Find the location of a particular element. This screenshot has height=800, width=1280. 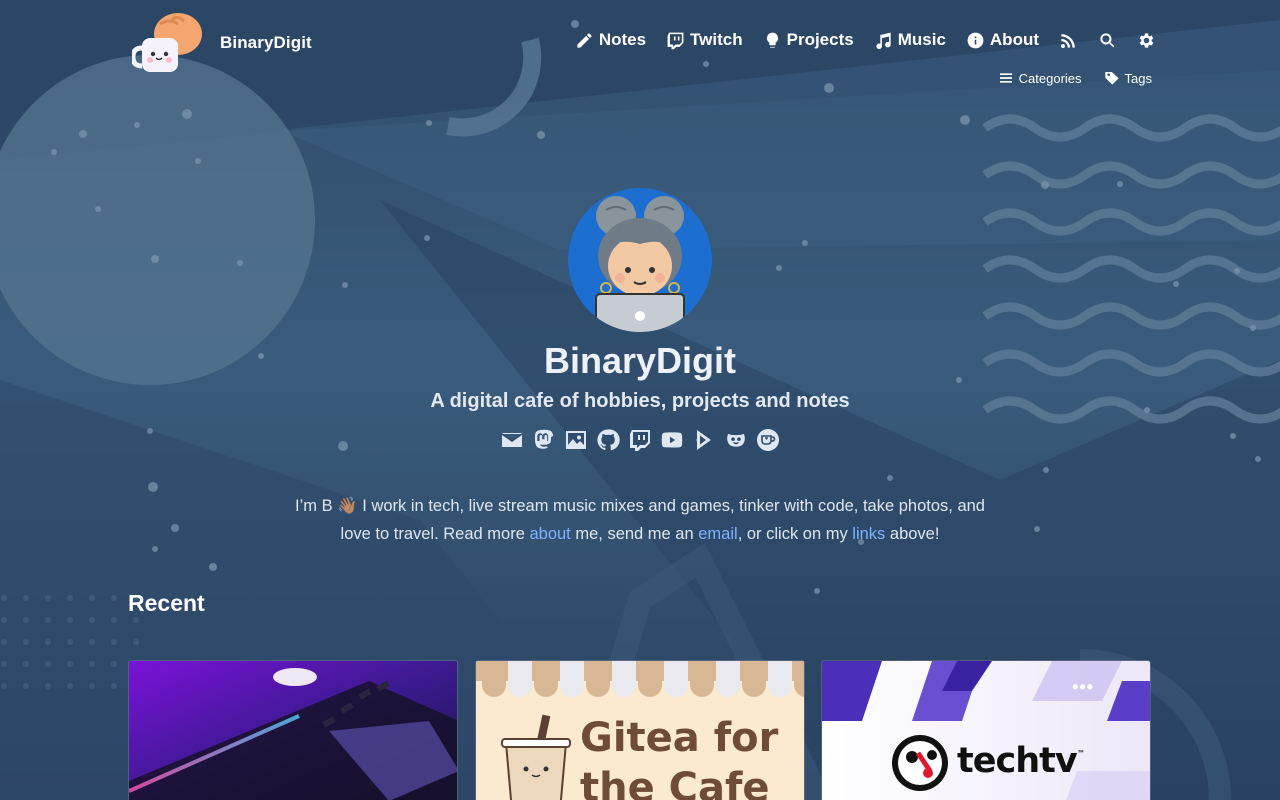

intro-text-4: above! is located at coordinates (912, 534).